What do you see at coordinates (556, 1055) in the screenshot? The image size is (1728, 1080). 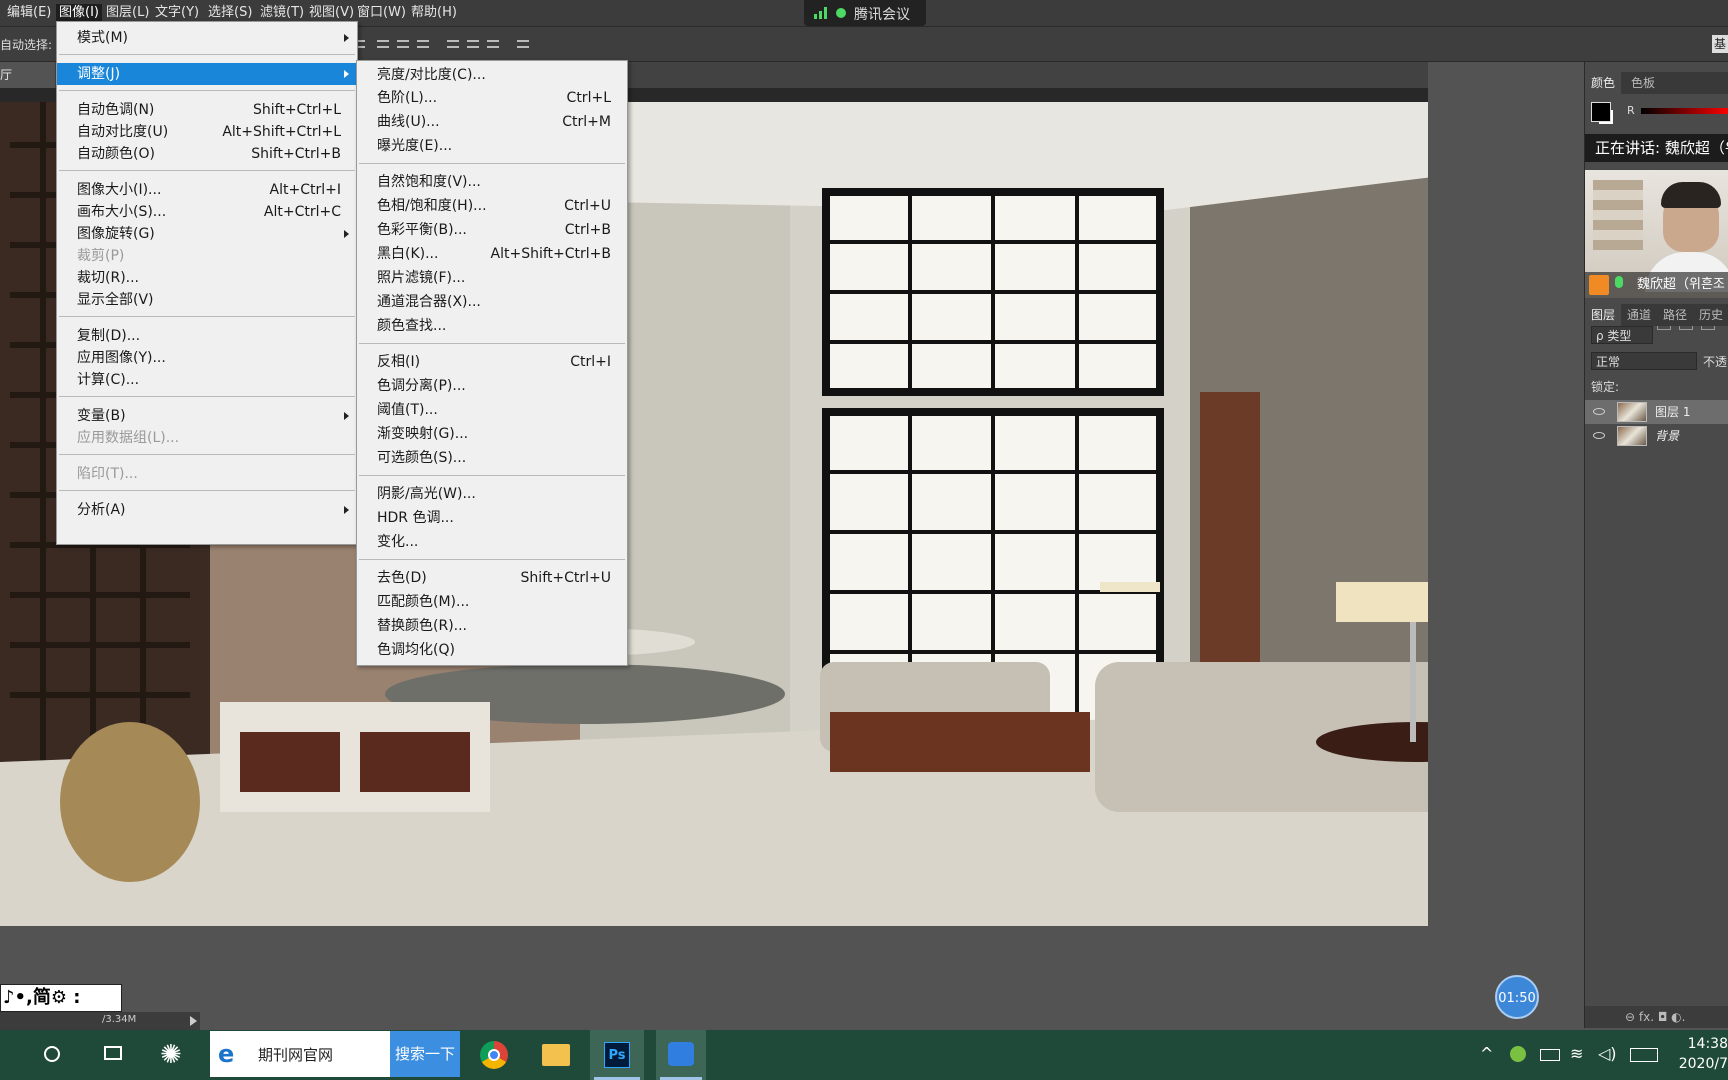 I see `file-explorer-icon` at bounding box center [556, 1055].